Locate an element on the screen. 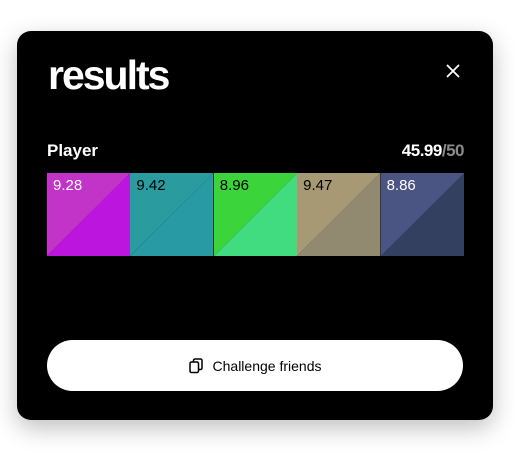 This screenshot has height=453, width=515. copy-icon is located at coordinates (195, 365).